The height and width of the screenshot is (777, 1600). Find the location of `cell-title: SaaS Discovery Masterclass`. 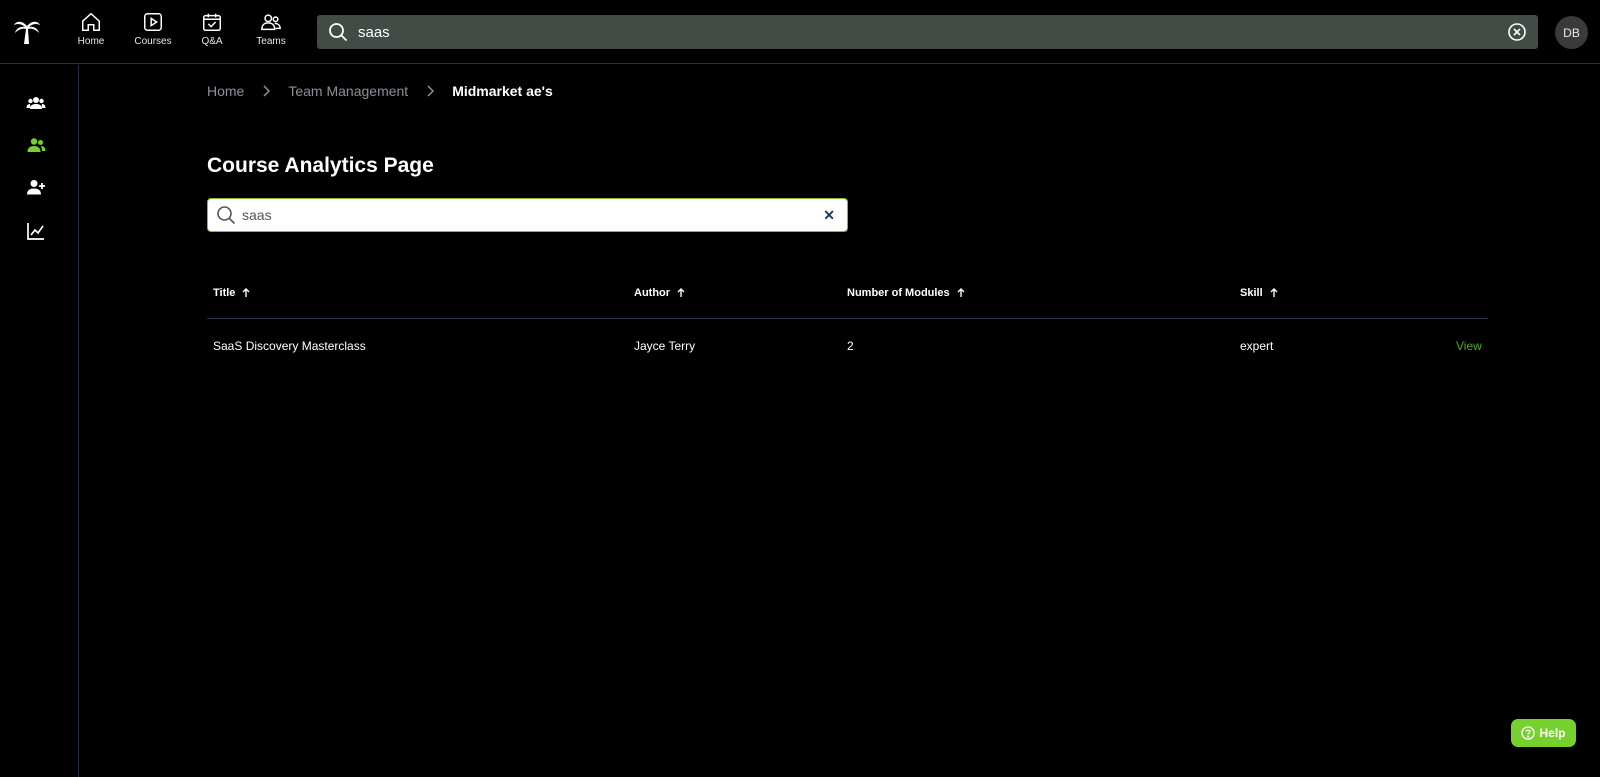

cell-title: SaaS Discovery Masterclass is located at coordinates (289, 346).